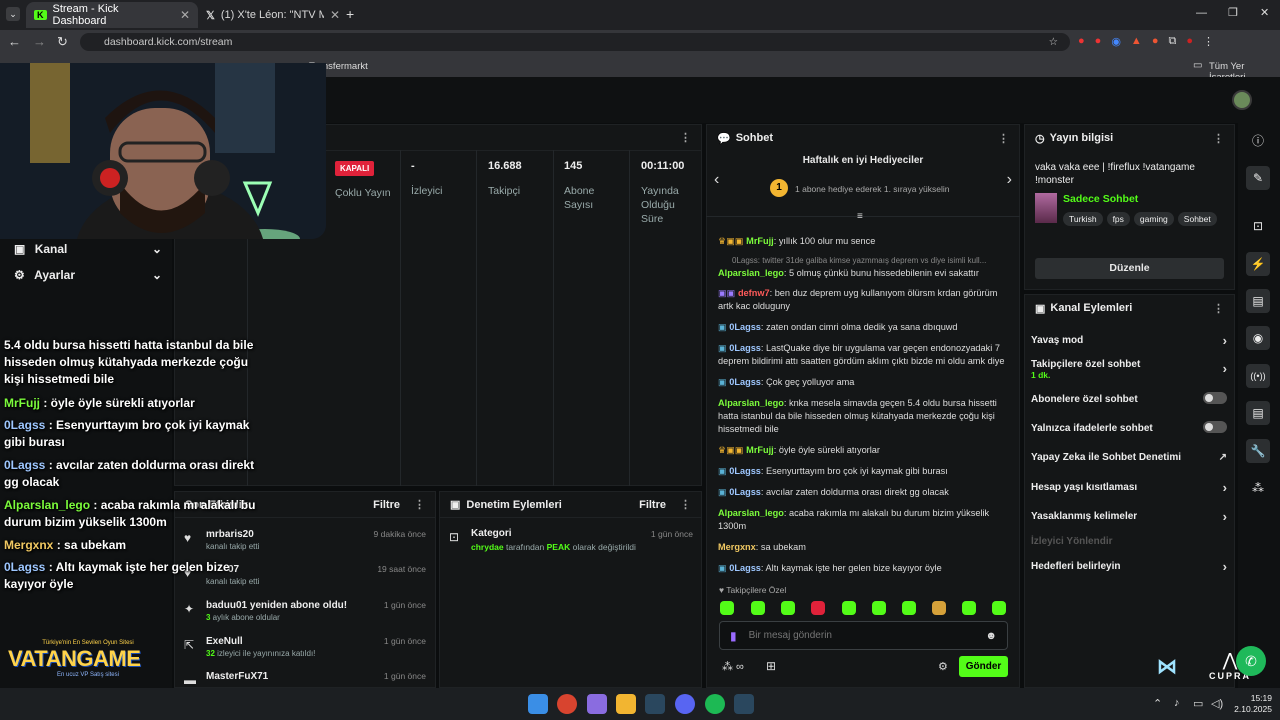 The width and height of the screenshot is (1280, 720). Describe the element at coordinates (733, 636) in the screenshot. I see `mic-icon: ▮` at that location.